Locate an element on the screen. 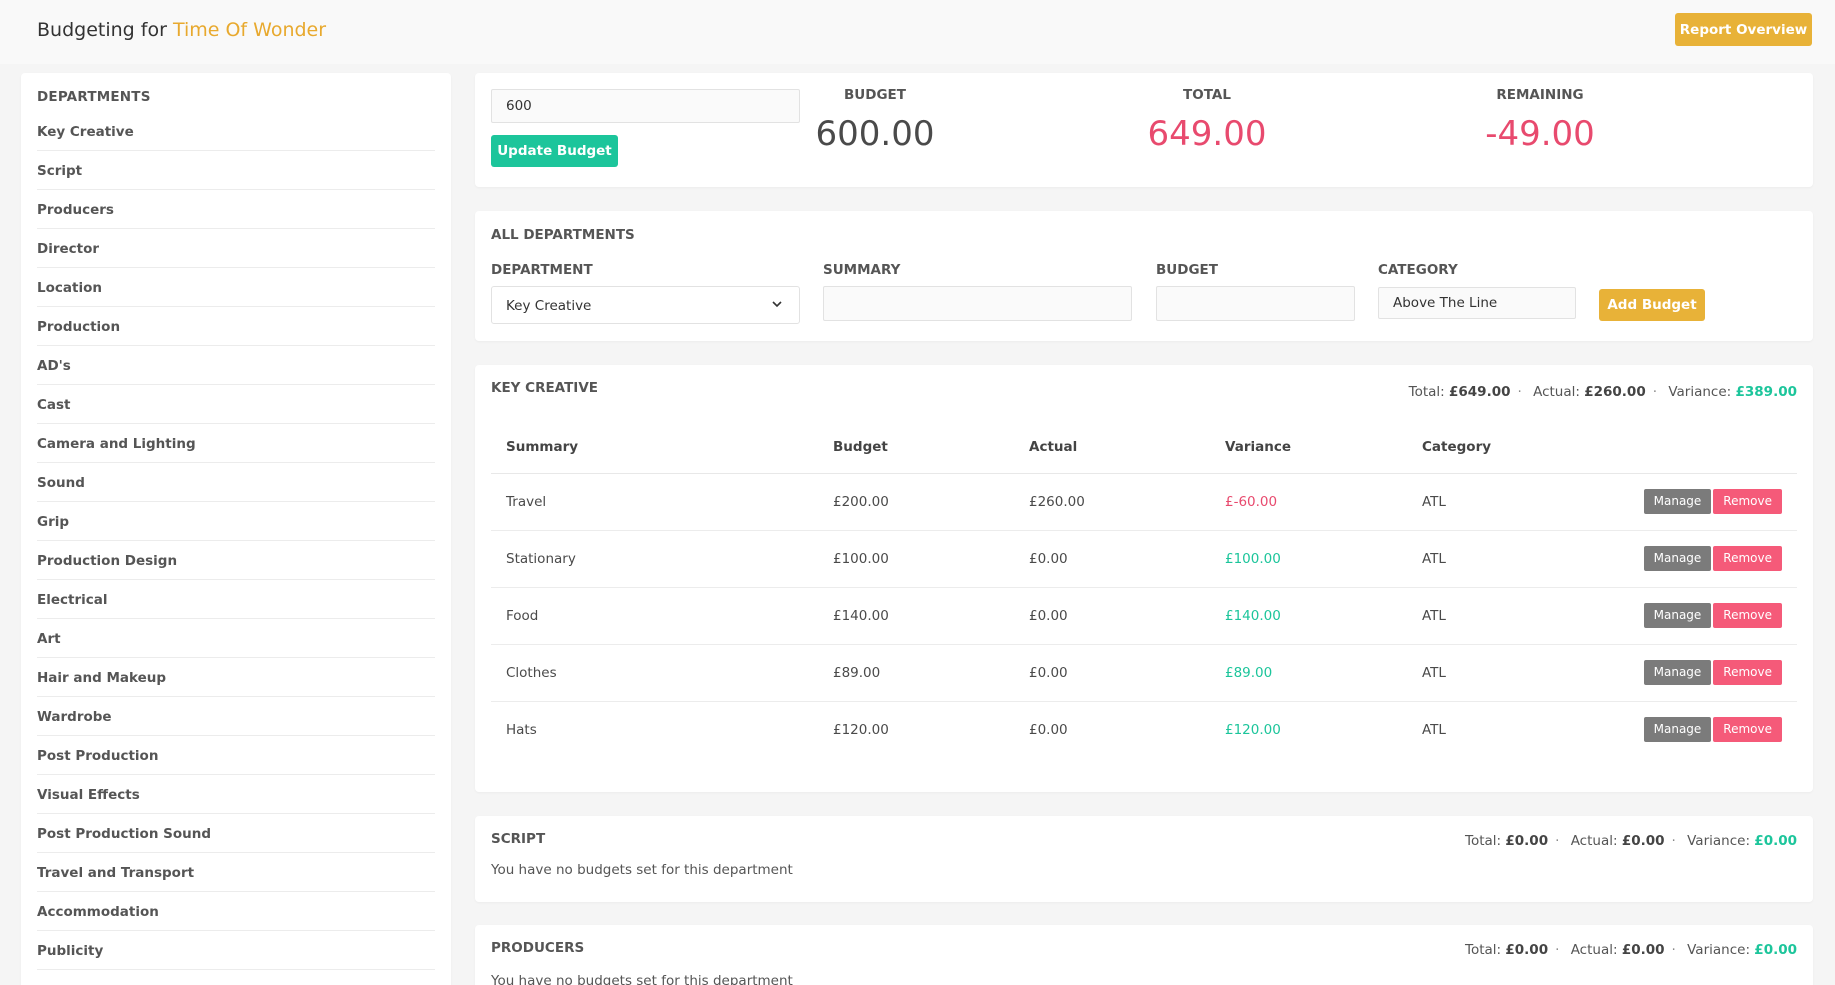  sidebar-item: Wardrobe is located at coordinates (236, 716).